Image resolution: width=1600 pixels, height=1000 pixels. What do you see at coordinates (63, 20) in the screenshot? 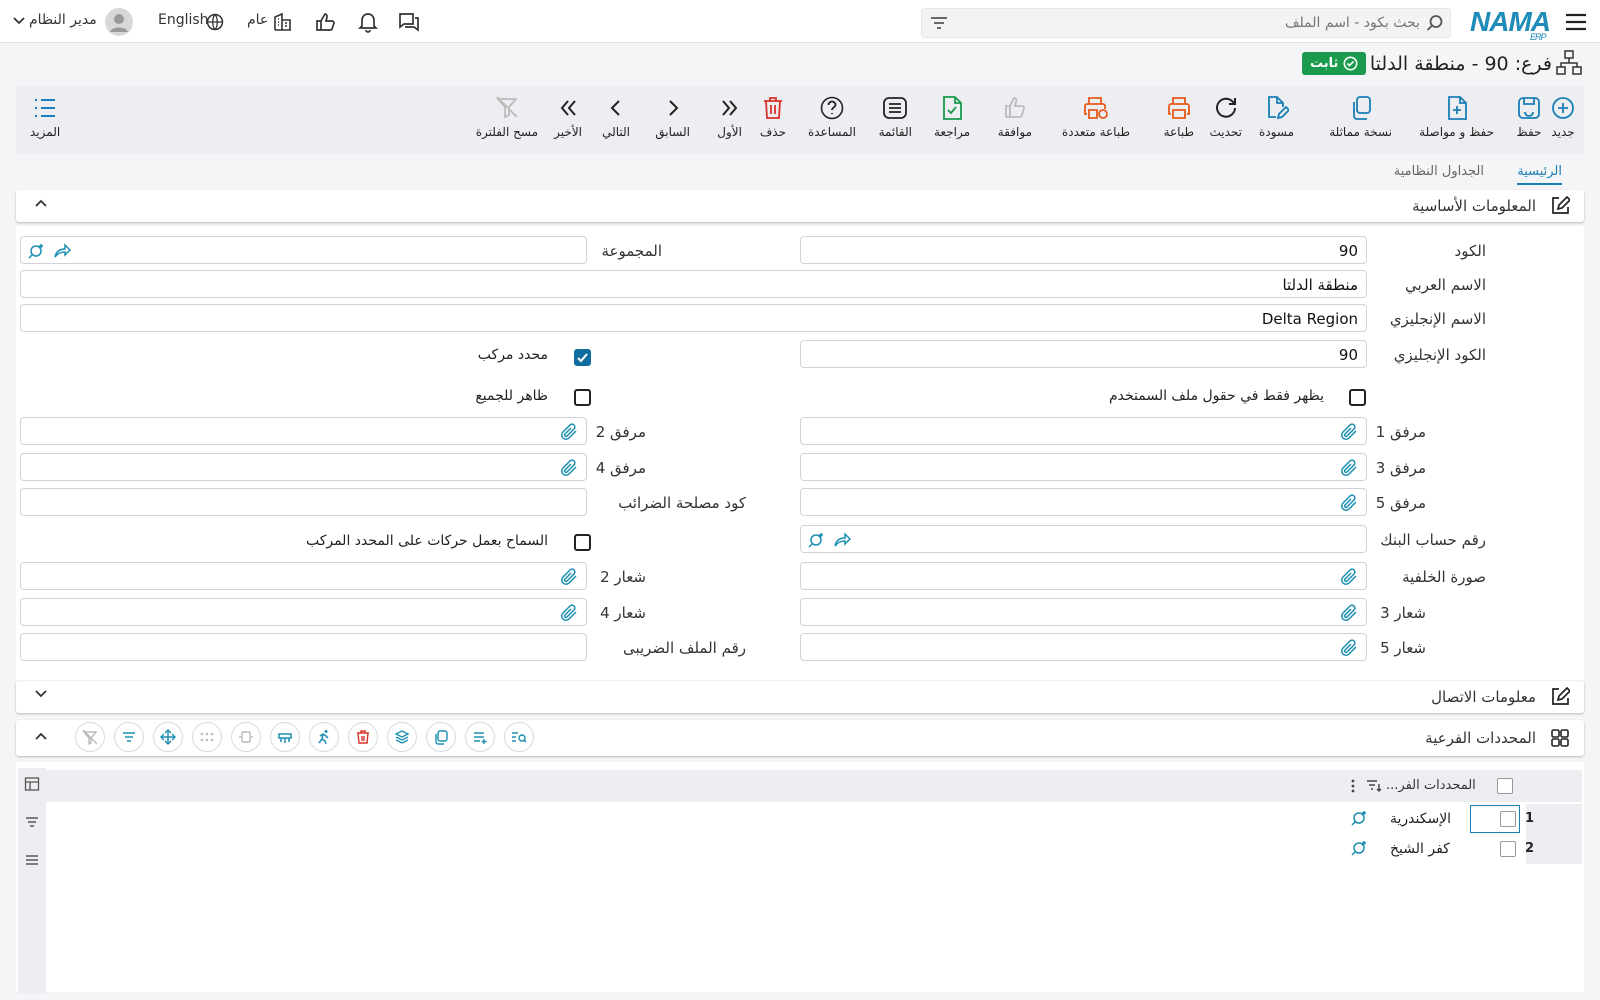
I see `user-name: مدير النظام` at bounding box center [63, 20].